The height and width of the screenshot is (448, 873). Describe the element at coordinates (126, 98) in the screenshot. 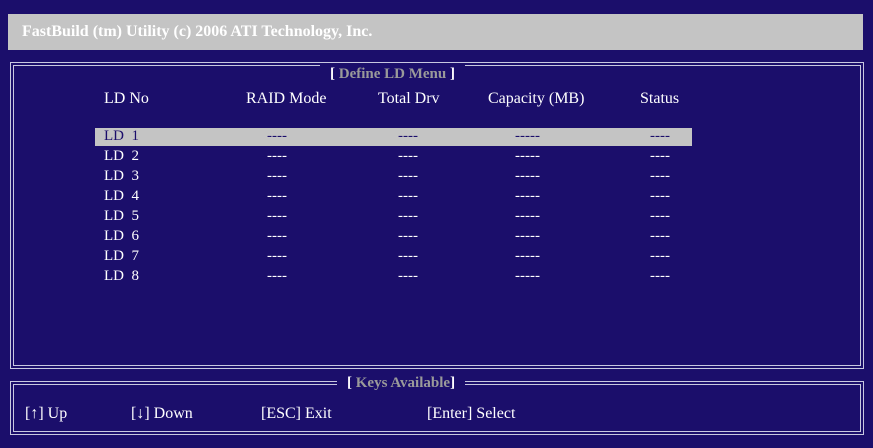

I see `column-header-ld-no: LD No` at that location.